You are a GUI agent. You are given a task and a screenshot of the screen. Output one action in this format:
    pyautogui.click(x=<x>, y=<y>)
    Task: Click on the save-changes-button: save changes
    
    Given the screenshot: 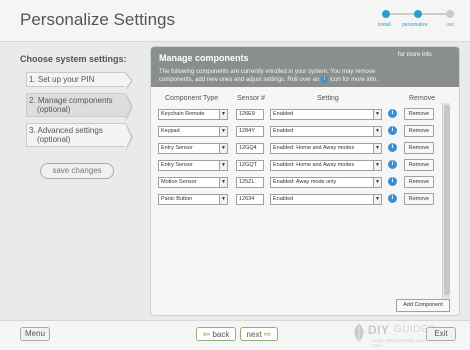 What is the action you would take?
    pyautogui.click(x=77, y=171)
    